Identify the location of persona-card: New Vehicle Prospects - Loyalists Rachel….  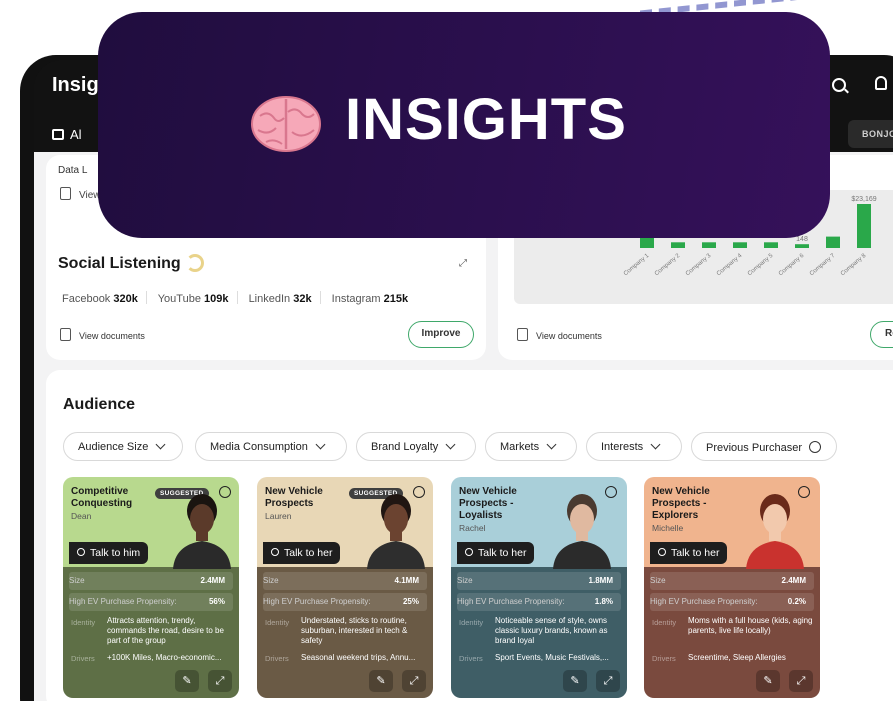
(539, 587).